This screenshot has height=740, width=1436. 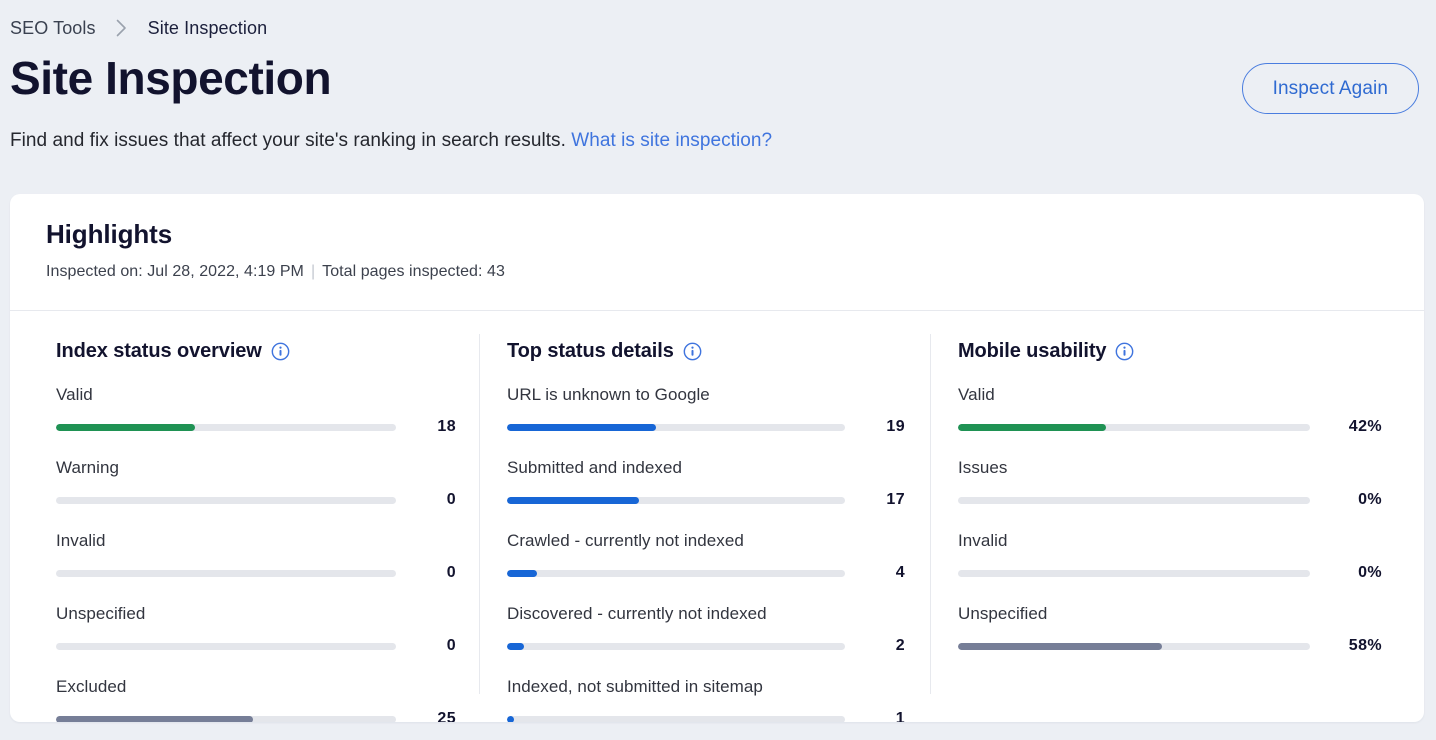 What do you see at coordinates (1365, 426) in the screenshot?
I see `metric-value: 42%` at bounding box center [1365, 426].